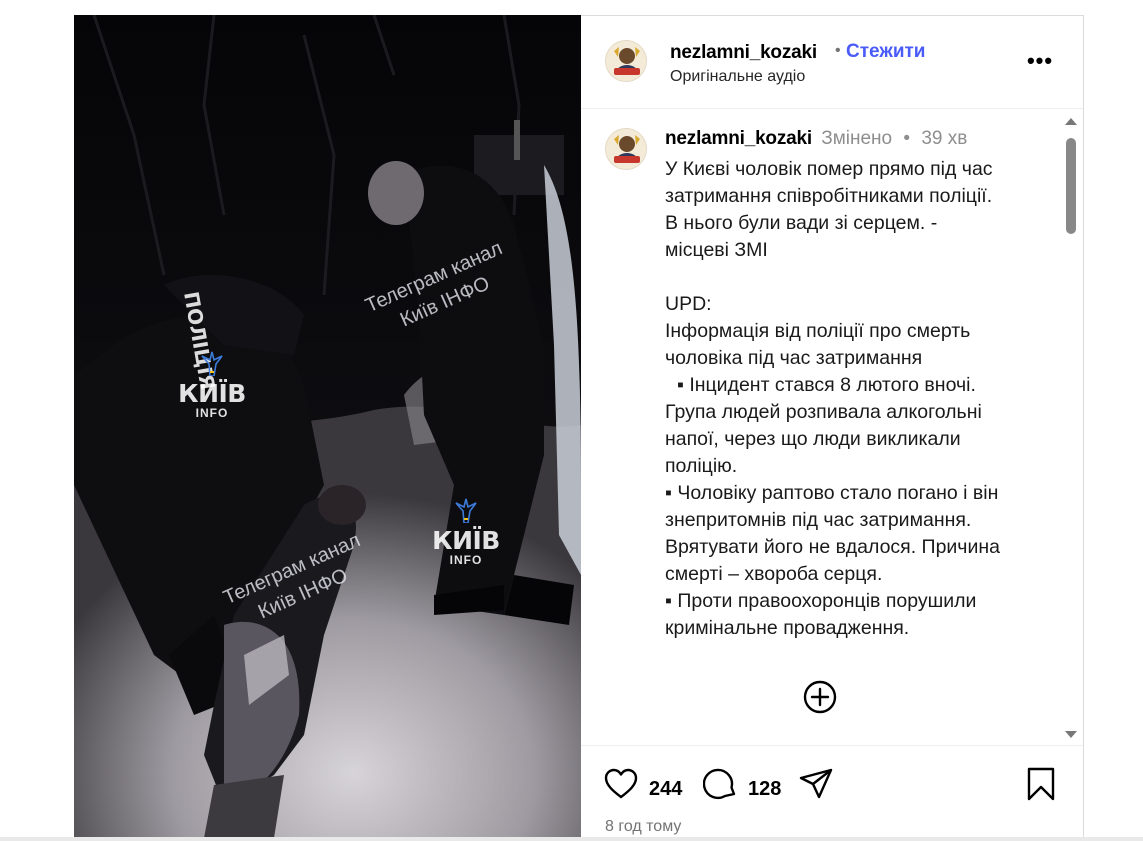 The image size is (1143, 841). I want to click on caption-avatar, so click(626, 149).